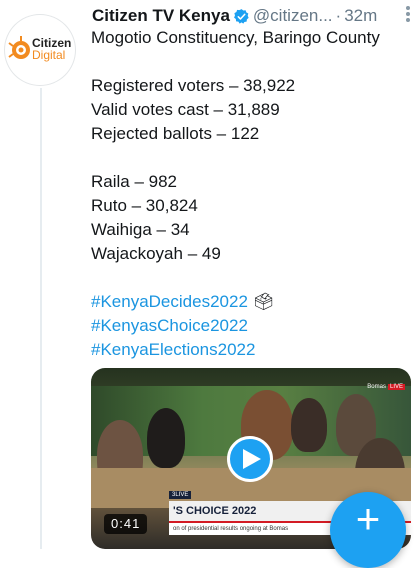 Image resolution: width=415 pixels, height=568 pixels. I want to click on compose-tweet-button: +, so click(368, 530).